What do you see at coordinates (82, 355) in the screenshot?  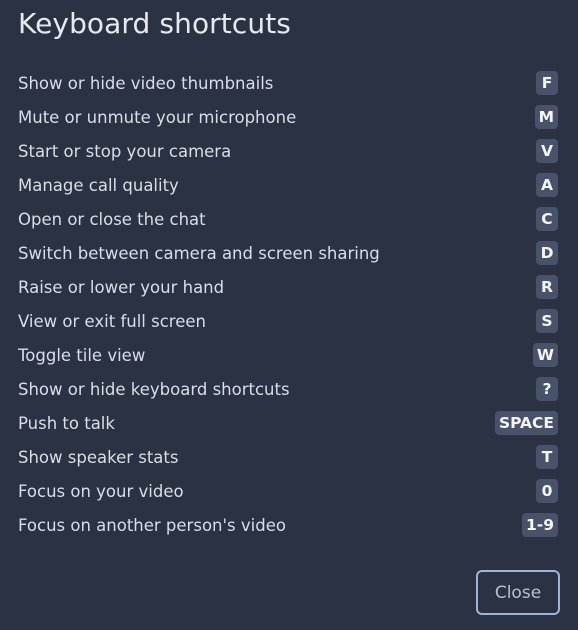 I see `shortcut-label: Toggle tile view` at bounding box center [82, 355].